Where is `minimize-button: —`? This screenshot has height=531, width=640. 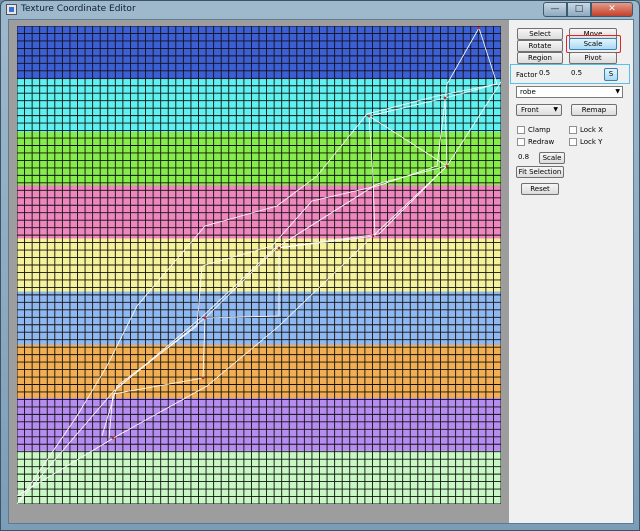
minimize-button: — is located at coordinates (555, 9).